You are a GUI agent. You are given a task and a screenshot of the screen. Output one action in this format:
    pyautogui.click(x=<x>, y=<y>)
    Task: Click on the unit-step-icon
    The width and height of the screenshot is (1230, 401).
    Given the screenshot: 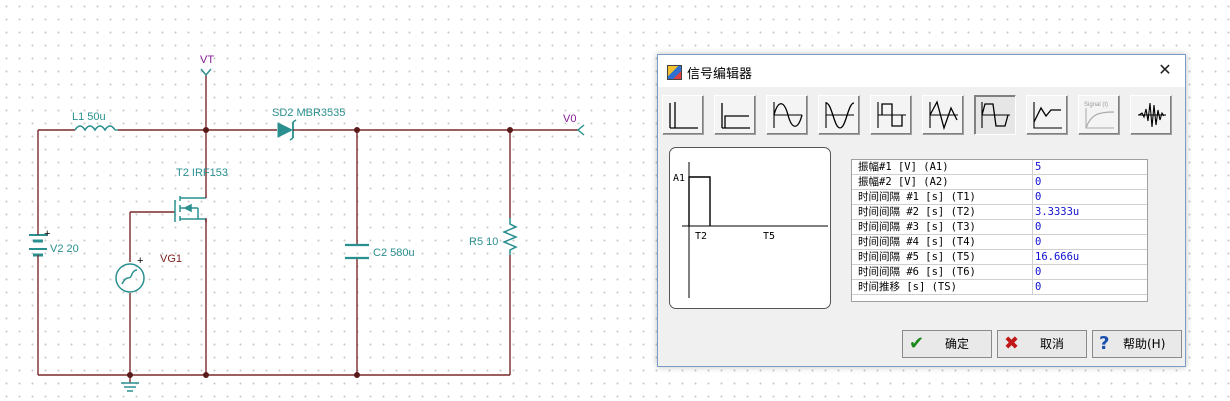 What is the action you would take?
    pyautogui.click(x=683, y=115)
    